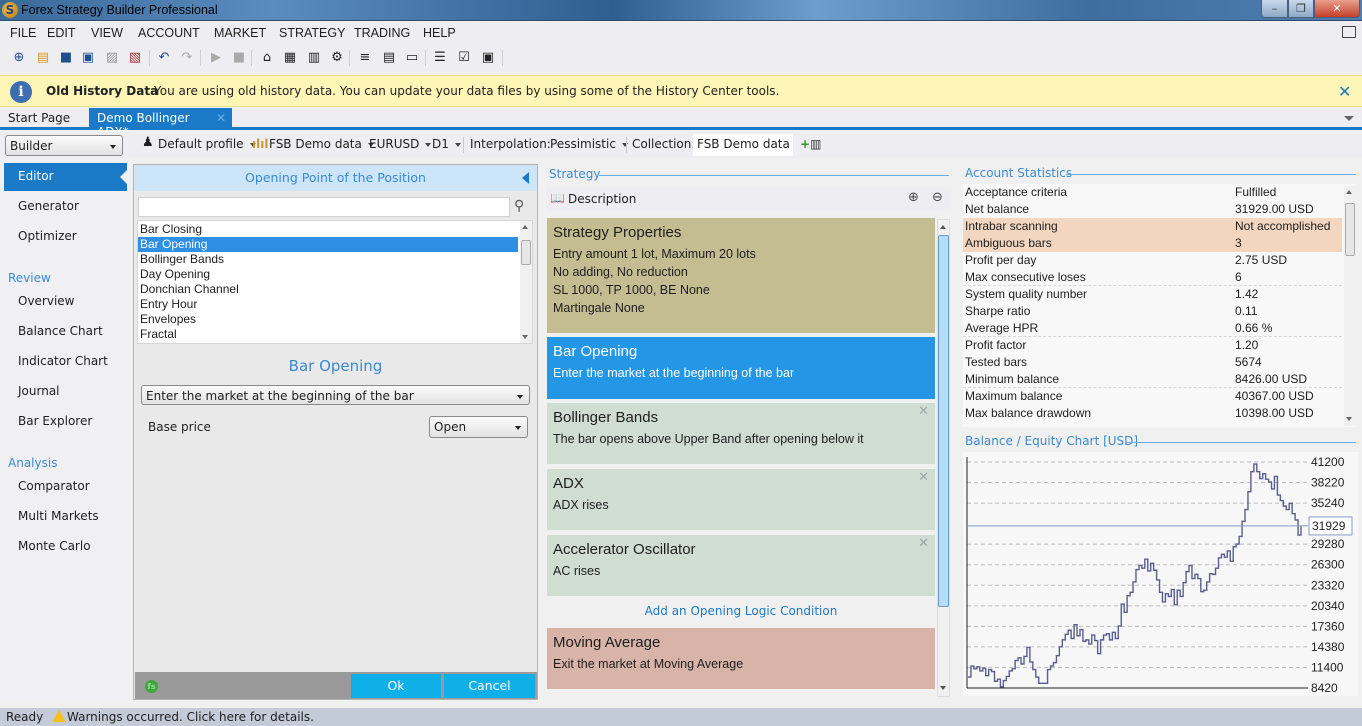  Describe the element at coordinates (46, 301) in the screenshot. I see `nav-item-overview: Overview` at that location.